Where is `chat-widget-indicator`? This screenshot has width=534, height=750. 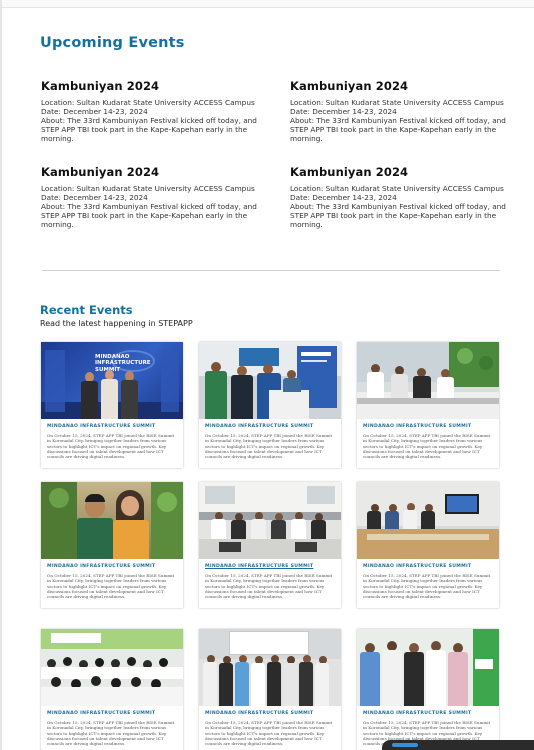
chat-widget-indicator is located at coordinates (405, 745).